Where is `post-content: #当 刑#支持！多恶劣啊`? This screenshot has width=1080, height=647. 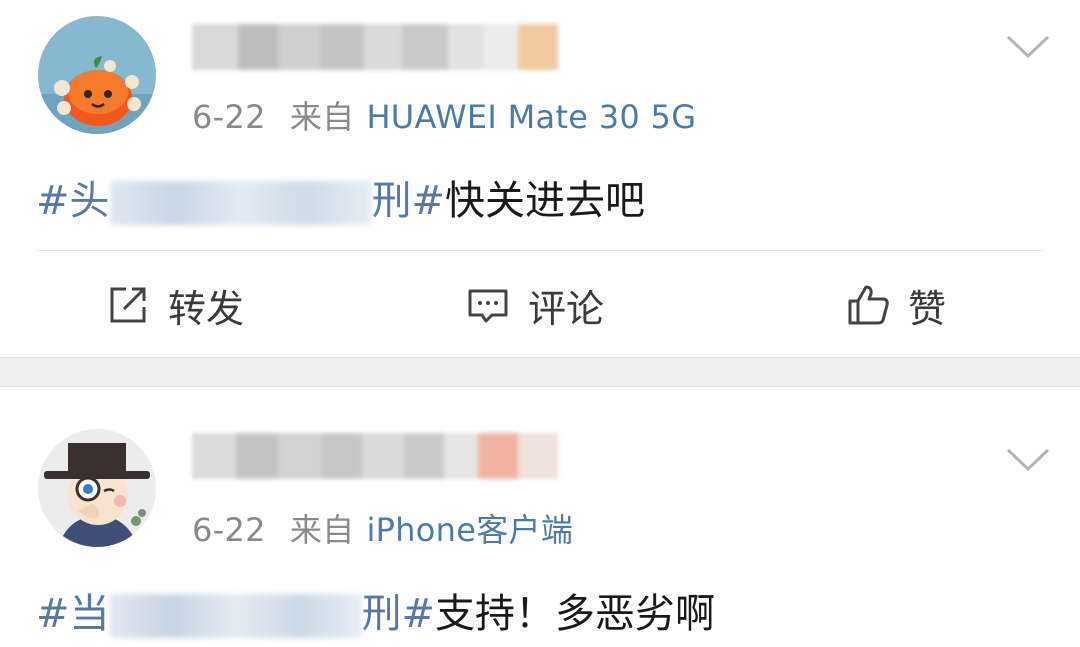 post-content: #当 刑#支持！多恶劣啊 is located at coordinates (375, 610).